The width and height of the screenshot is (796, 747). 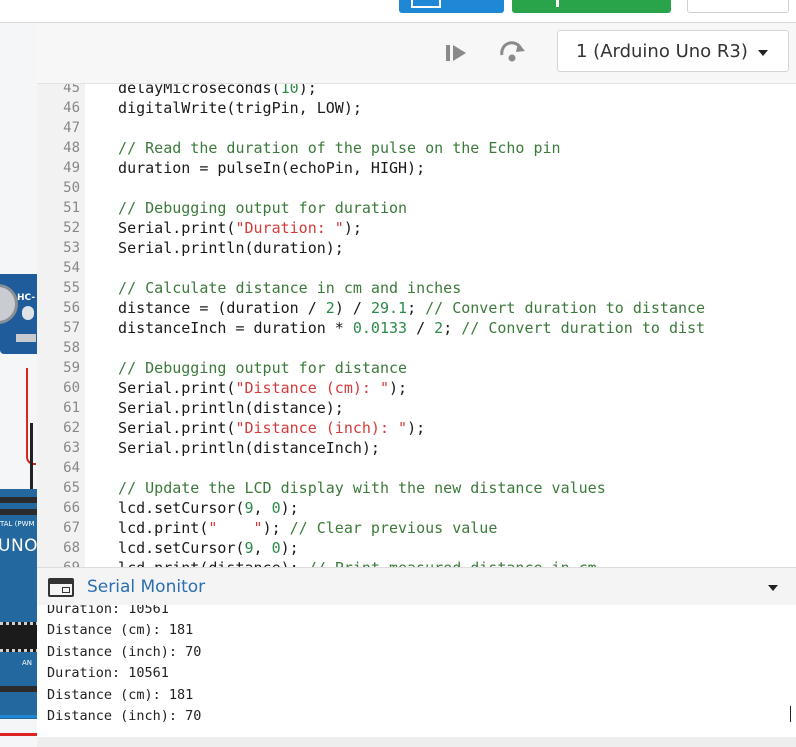 I want to click on ultrasonic-sensor: HC-, so click(x=18, y=314).